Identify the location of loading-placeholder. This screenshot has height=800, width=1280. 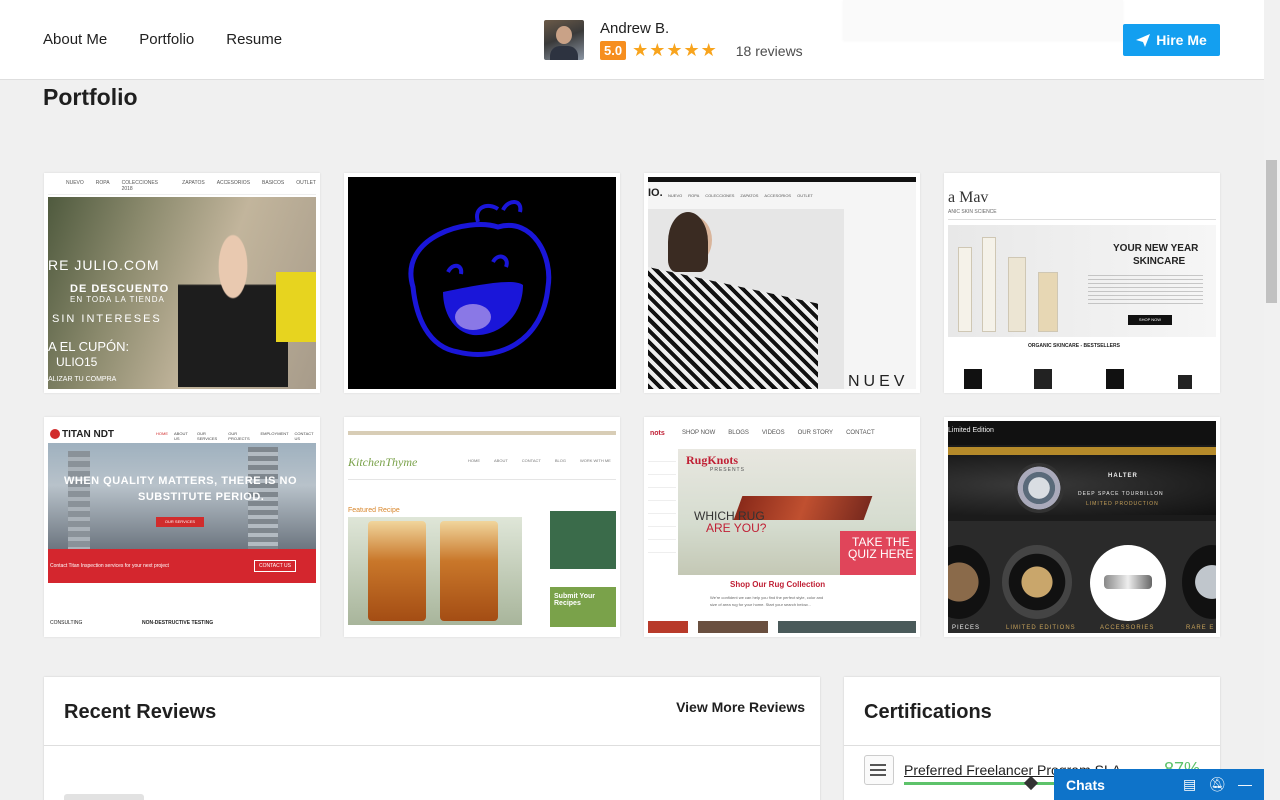
(104, 797).